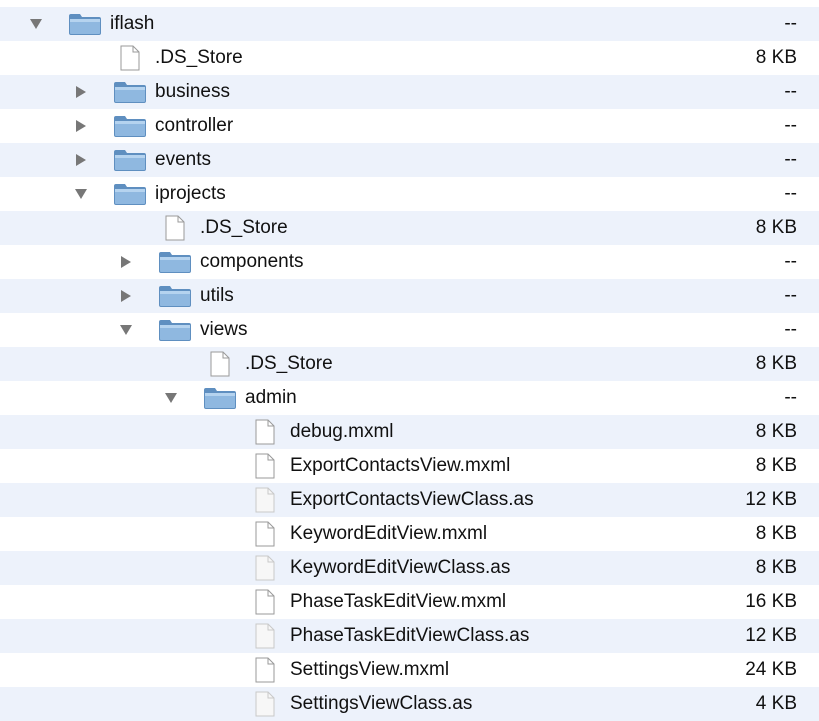 This screenshot has width=819, height=721. What do you see at coordinates (192, 91) in the screenshot?
I see `item-name: business` at bounding box center [192, 91].